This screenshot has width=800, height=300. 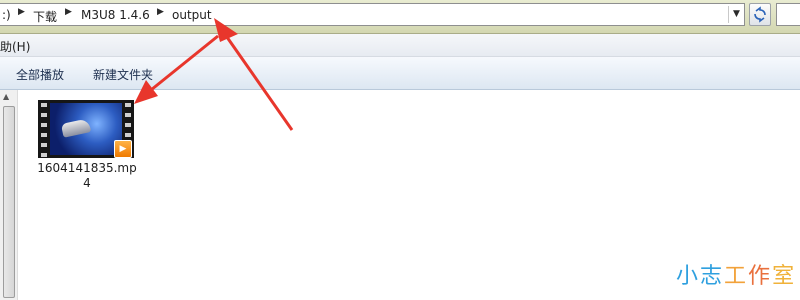 What do you see at coordinates (40, 74) in the screenshot?
I see `play-all-button: 全部播放` at bounding box center [40, 74].